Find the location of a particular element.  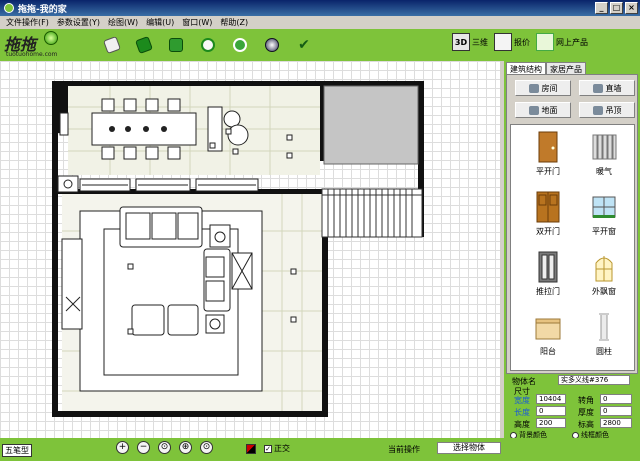

item-label: 暖气 is located at coordinates (604, 171).